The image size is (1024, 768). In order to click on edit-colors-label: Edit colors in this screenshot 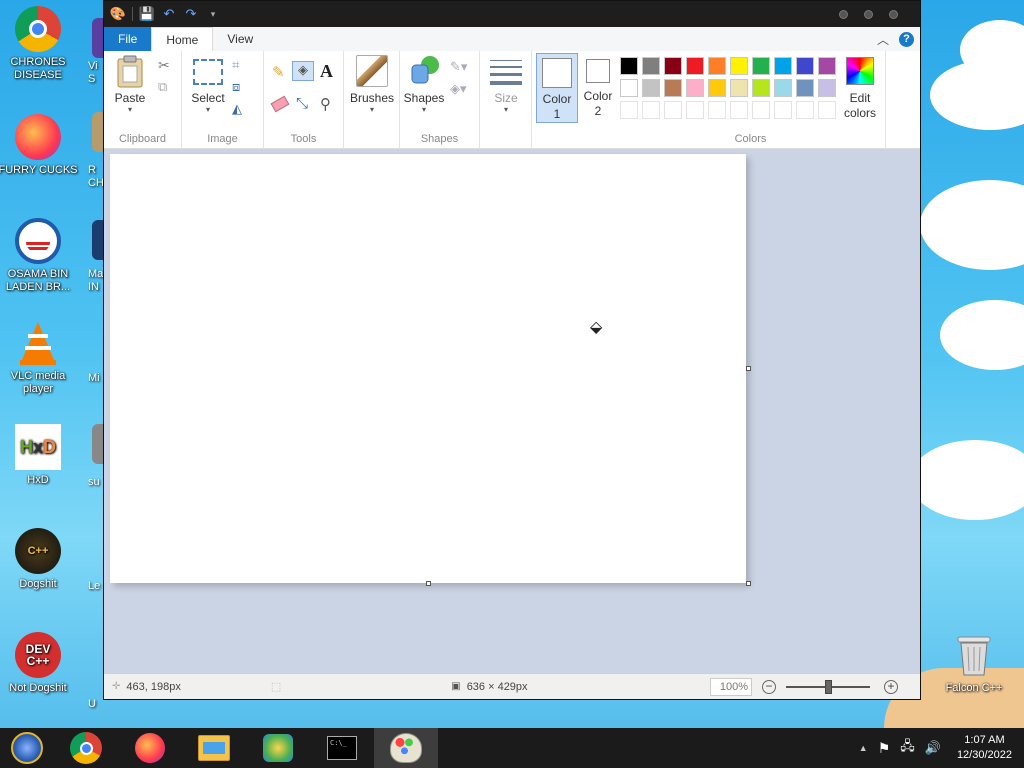, I will do `click(859, 105)`.